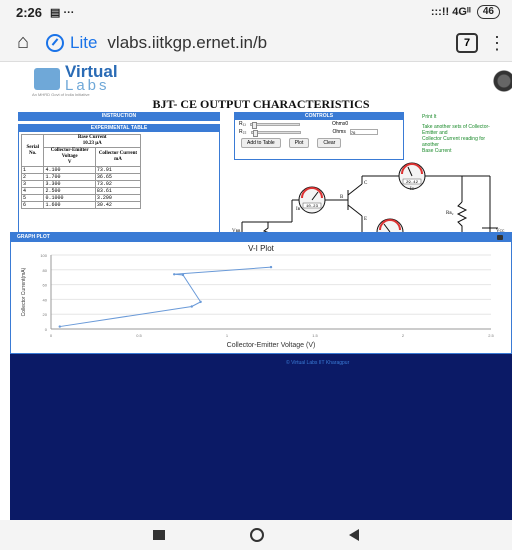 This screenshot has width=512, height=550. I want to click on y-tick-label: 60, so click(45, 285).